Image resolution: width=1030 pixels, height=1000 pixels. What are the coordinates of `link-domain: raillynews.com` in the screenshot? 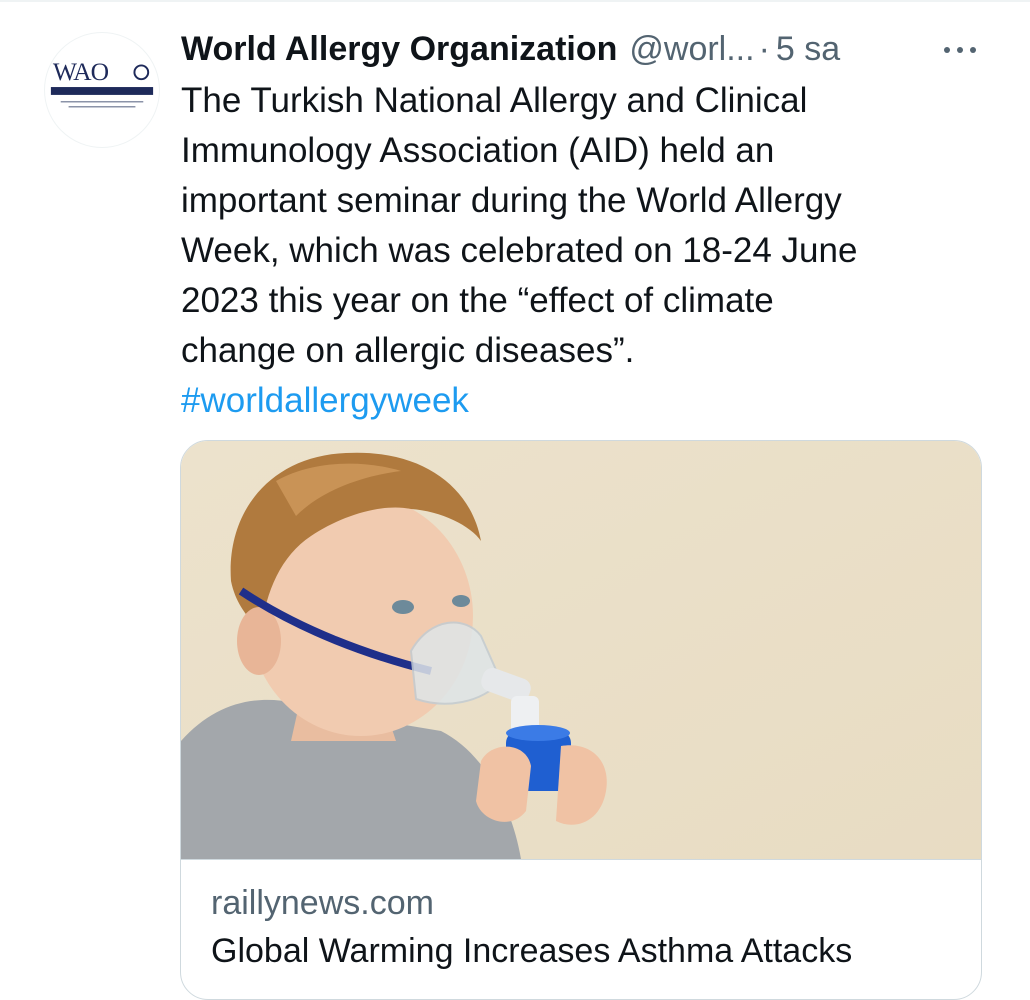 It's located at (322, 903).